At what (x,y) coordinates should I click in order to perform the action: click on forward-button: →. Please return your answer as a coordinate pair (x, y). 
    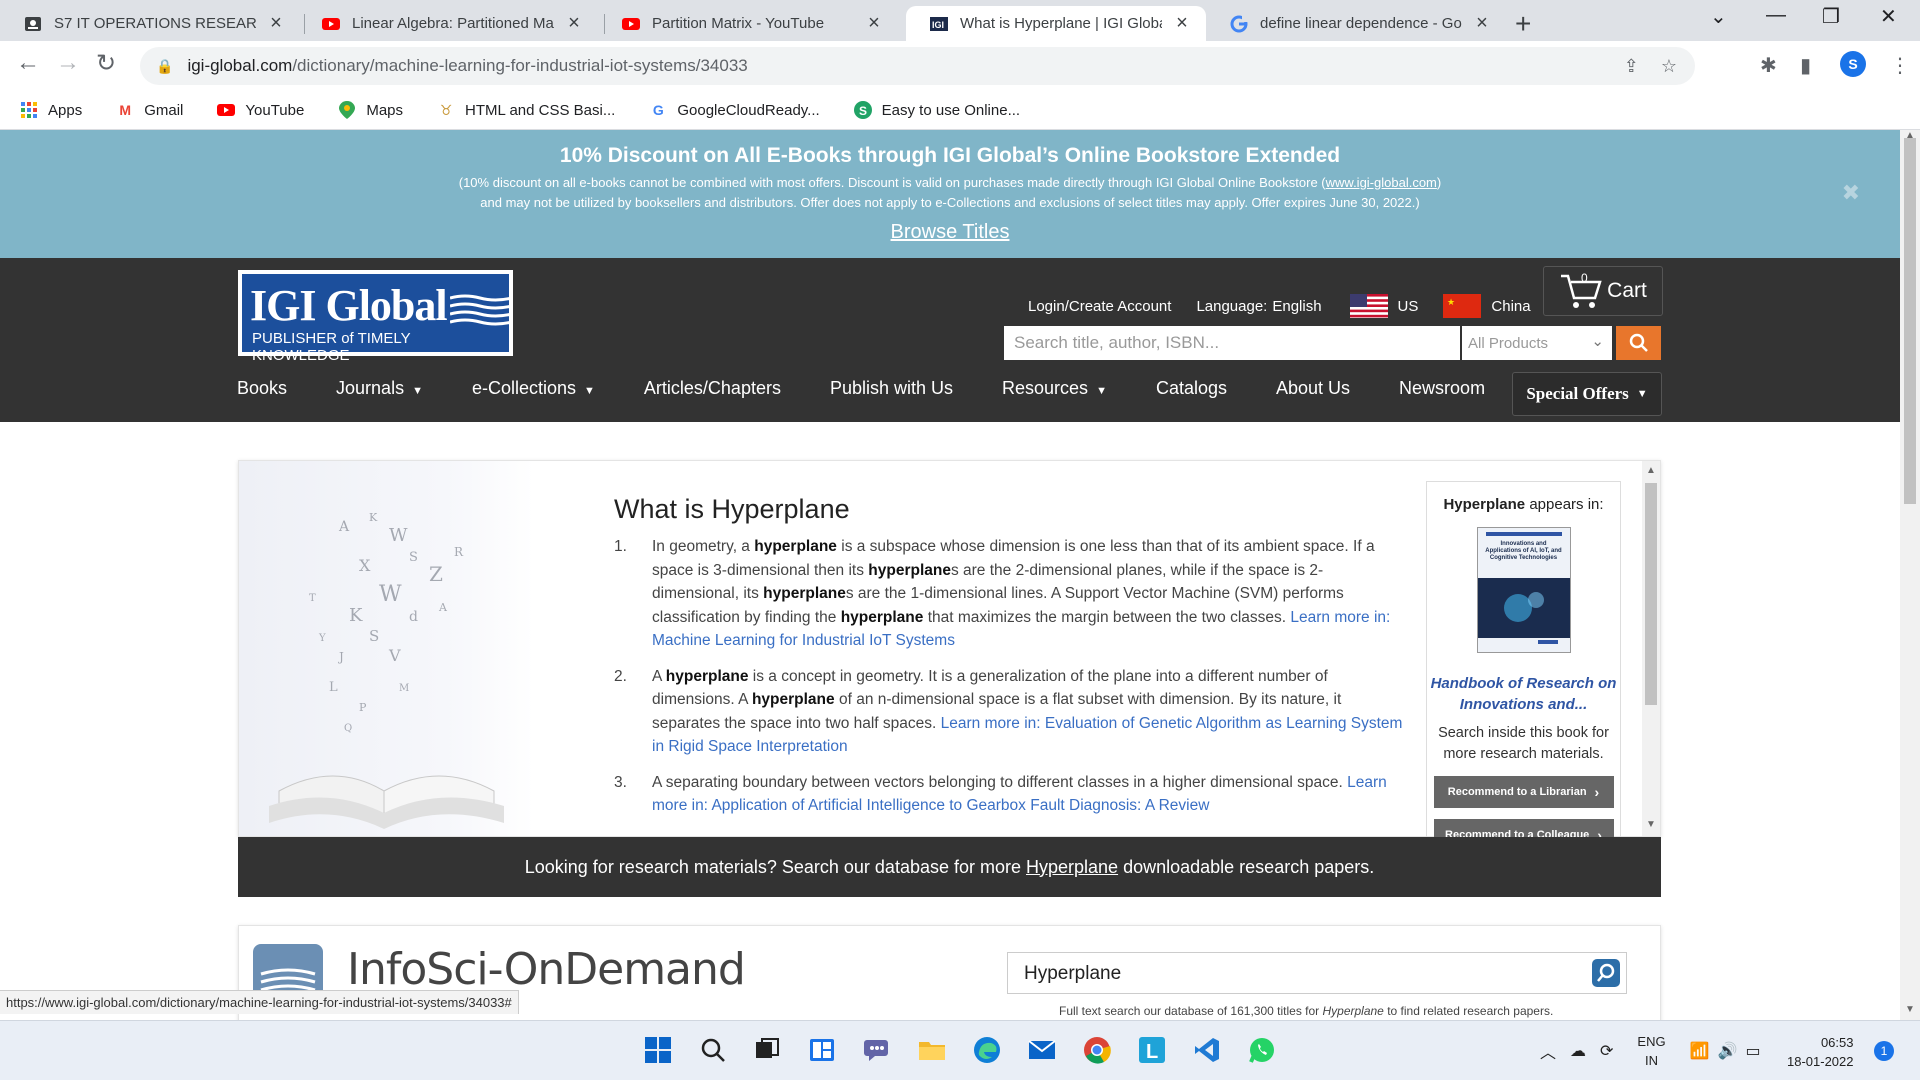
    Looking at the image, I should click on (68, 63).